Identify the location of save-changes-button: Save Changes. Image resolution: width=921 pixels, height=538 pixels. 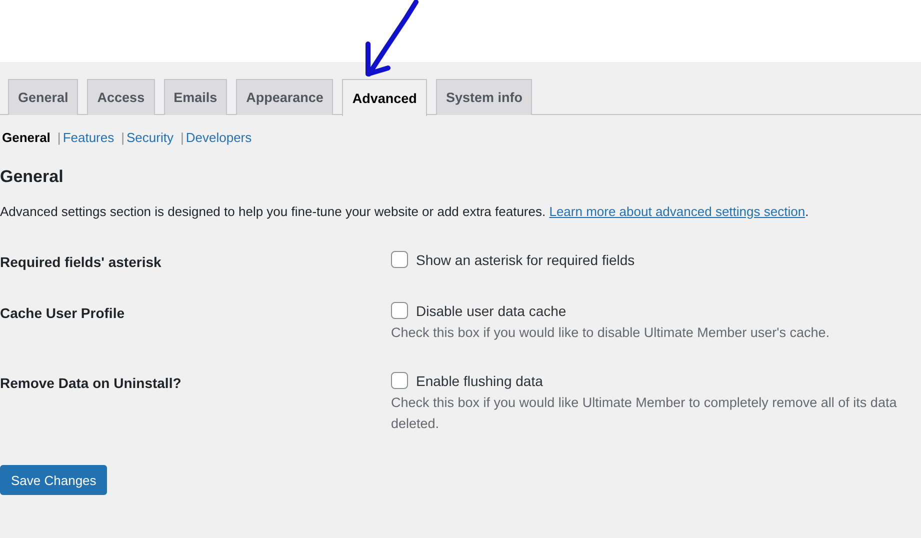
(54, 480).